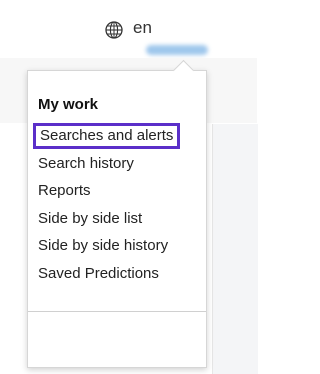 Image resolution: width=320 pixels, height=374 pixels. I want to click on menu-item-searches-and-alerts: Searches and alerts, so click(107, 136).